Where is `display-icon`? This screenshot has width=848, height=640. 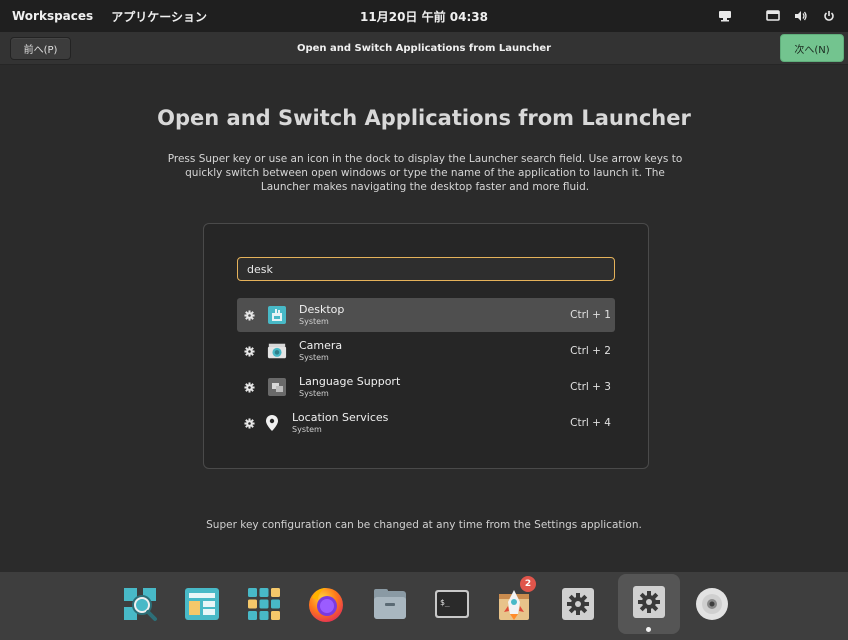
display-icon is located at coordinates (773, 16).